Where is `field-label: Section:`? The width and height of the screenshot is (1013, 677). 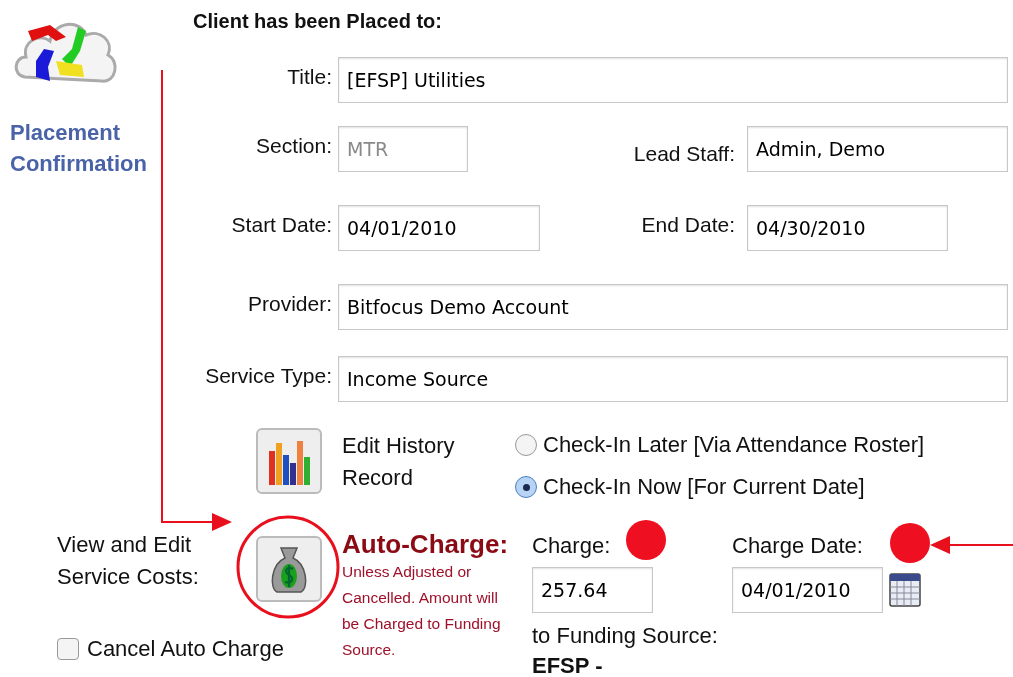 field-label: Section: is located at coordinates (294, 146).